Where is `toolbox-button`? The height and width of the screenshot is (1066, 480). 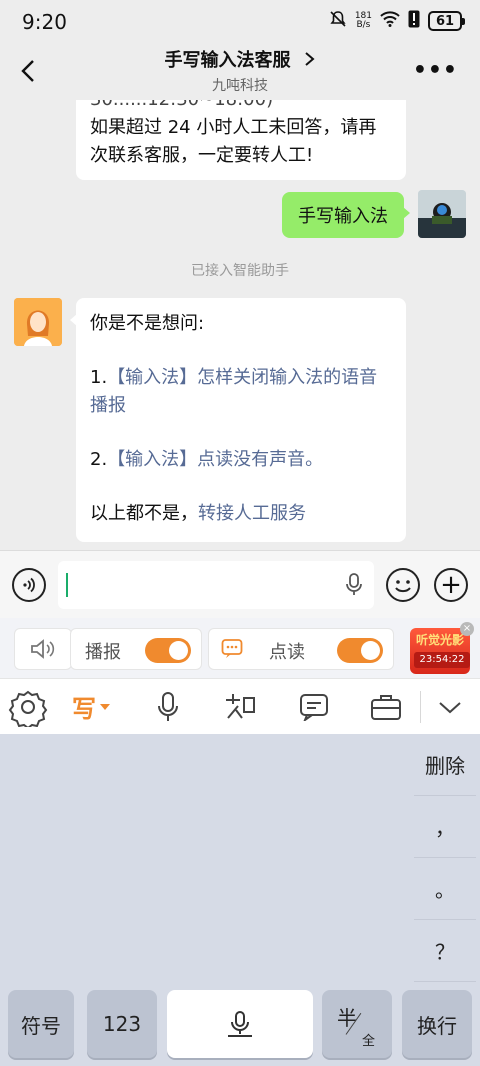
toolbox-button is located at coordinates (386, 707).